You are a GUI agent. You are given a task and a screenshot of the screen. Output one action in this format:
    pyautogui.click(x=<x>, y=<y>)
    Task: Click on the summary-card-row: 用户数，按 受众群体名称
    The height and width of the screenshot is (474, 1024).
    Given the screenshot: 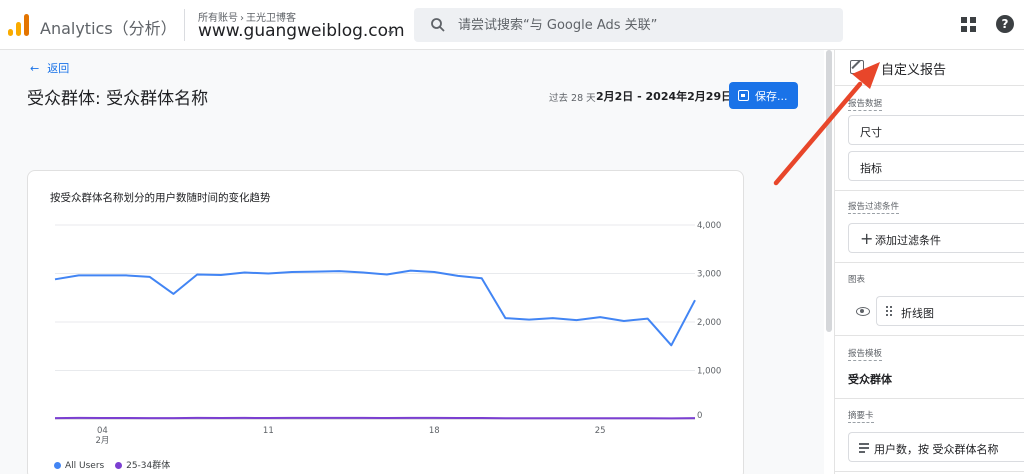 What is the action you would take?
    pyautogui.click(x=936, y=447)
    